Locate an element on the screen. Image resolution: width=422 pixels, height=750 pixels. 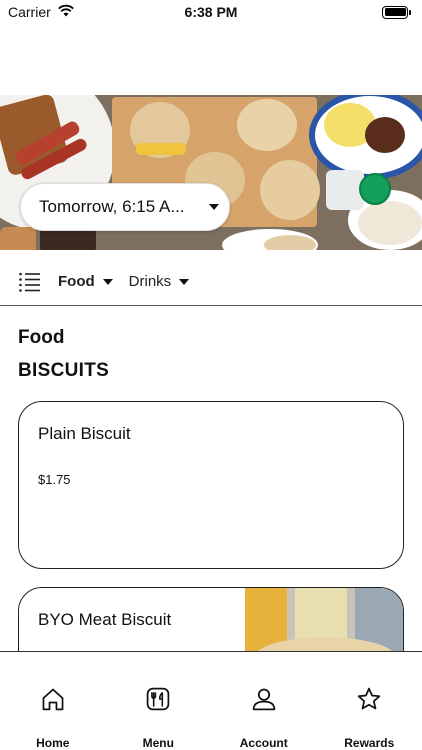
carrier-label: Carrier is located at coordinates (29, 12).